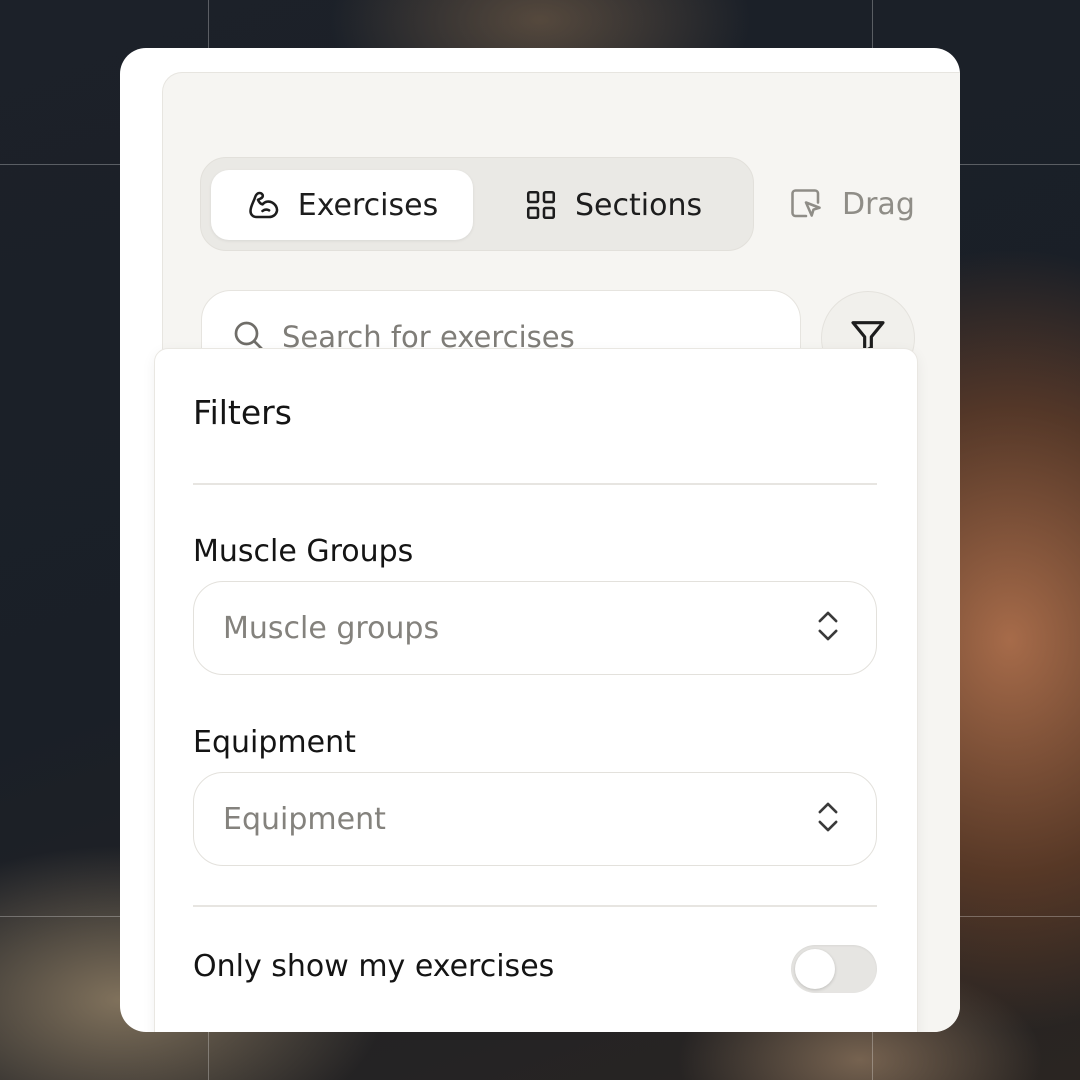  I want to click on equipment-value: Equipment, so click(304, 819).